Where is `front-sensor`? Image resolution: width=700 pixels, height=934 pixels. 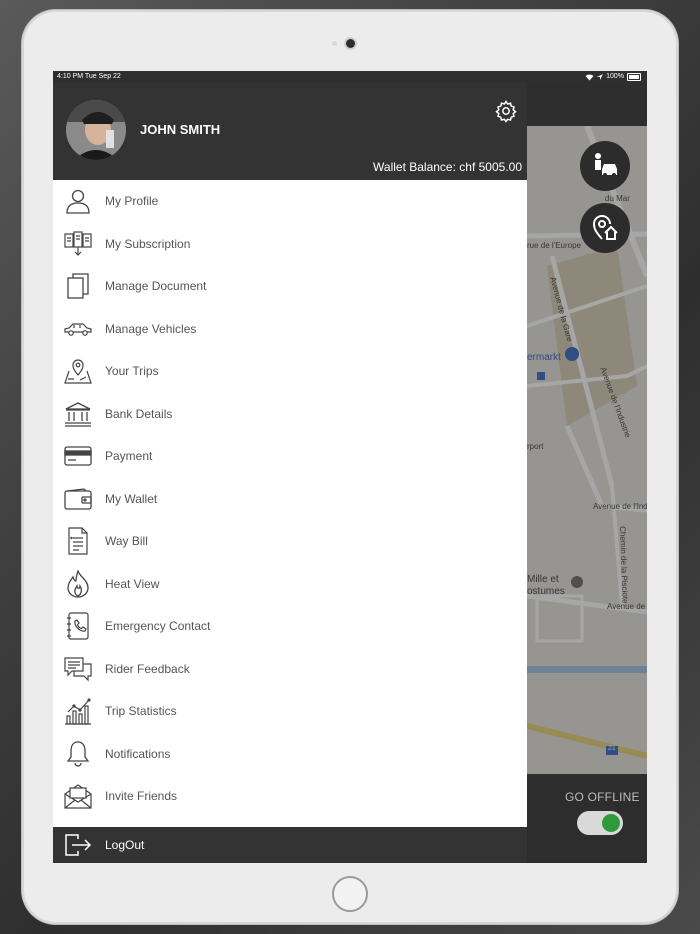 front-sensor is located at coordinates (334, 43).